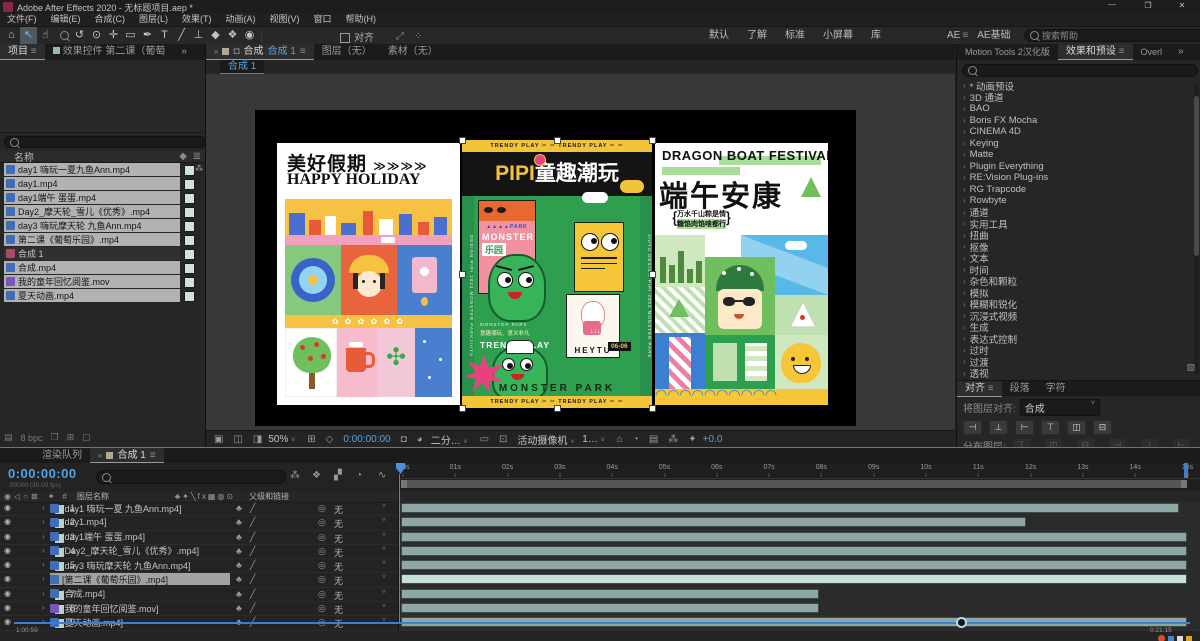 The height and width of the screenshot is (641, 1200). I want to click on menu-图层: 图层(L), so click(153, 19).